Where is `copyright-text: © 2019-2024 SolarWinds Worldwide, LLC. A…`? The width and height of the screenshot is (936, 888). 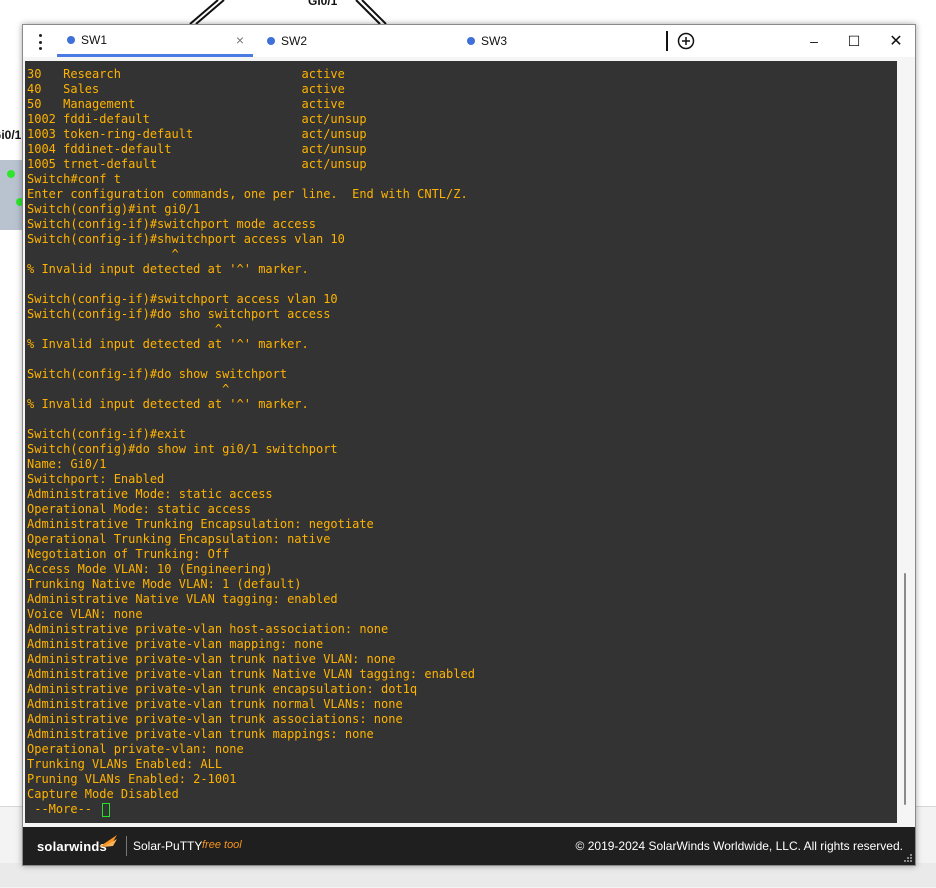
copyright-text: © 2019-2024 SolarWinds Worldwide, LLC. A… is located at coordinates (739, 846).